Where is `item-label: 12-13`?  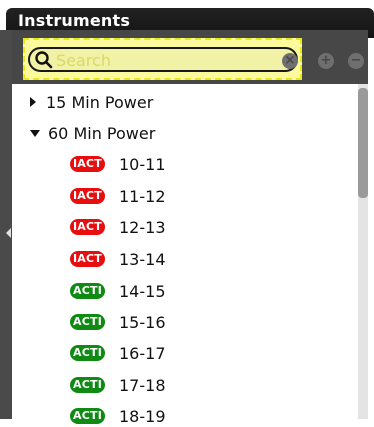
item-label: 12-13 is located at coordinates (142, 227).